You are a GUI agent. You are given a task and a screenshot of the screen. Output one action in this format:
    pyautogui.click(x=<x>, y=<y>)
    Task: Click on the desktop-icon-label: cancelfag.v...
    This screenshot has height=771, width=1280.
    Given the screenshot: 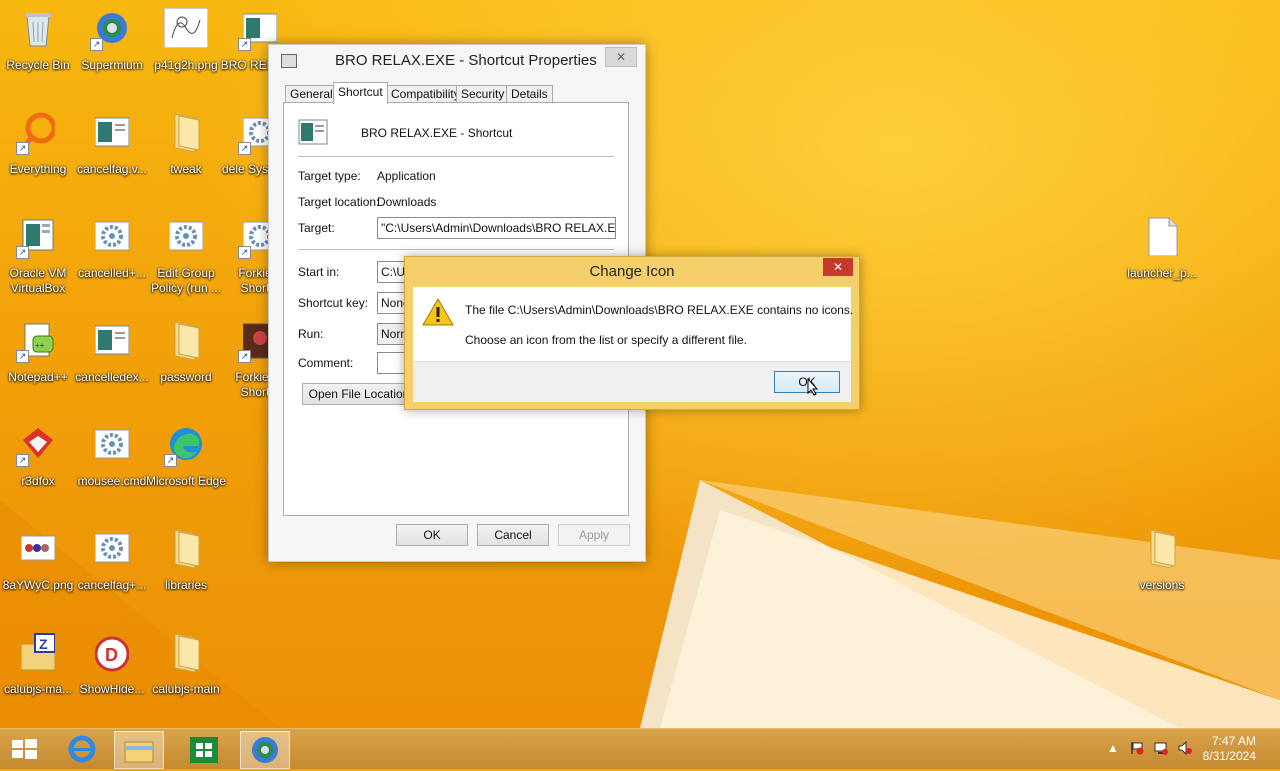 What is the action you would take?
    pyautogui.click(x=112, y=169)
    